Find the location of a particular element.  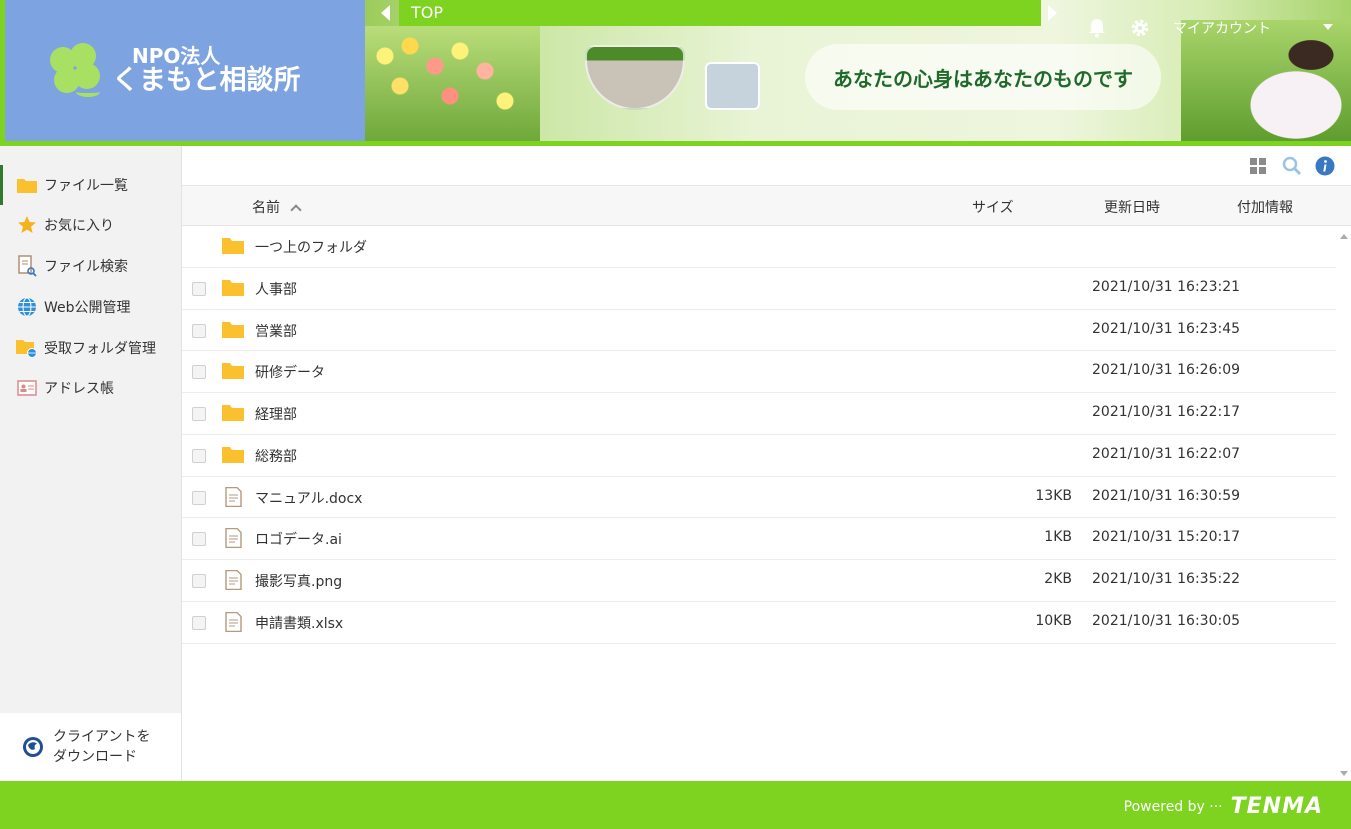

breadcrumb-next-icon is located at coordinates (1052, 13).